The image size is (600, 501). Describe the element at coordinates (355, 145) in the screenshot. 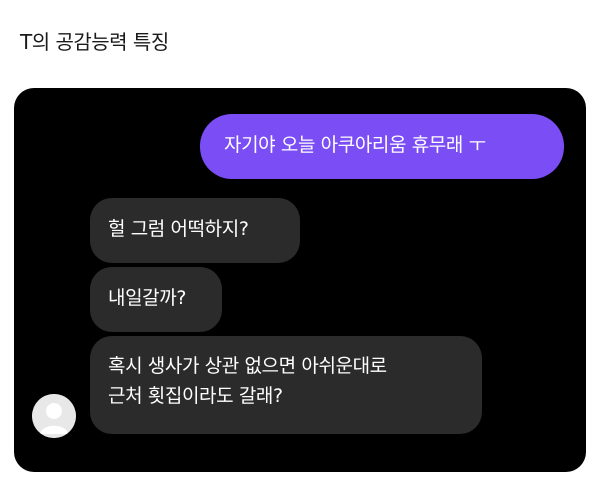

I see `sent-message-text: 자기야 오늘 아쿠아리움 휴무래 ㅜ` at that location.